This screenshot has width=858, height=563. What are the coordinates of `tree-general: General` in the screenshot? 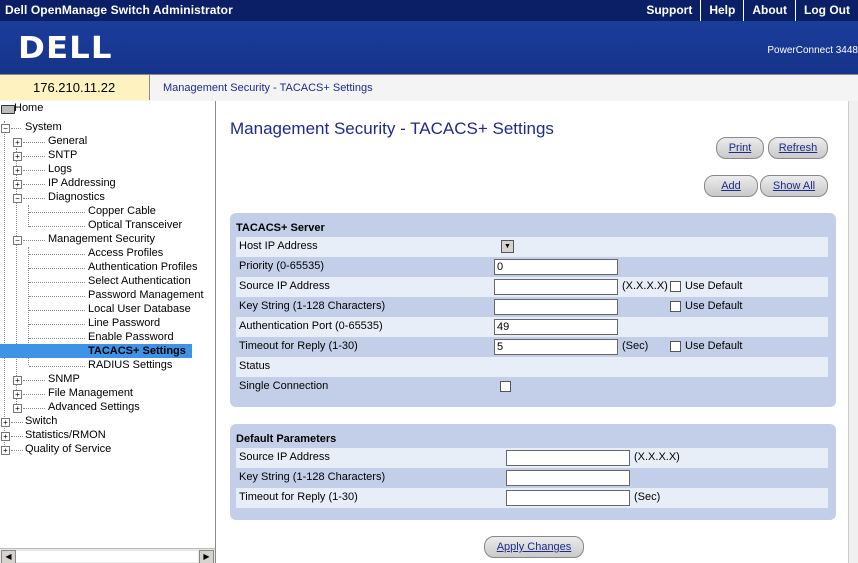 It's located at (67, 141).